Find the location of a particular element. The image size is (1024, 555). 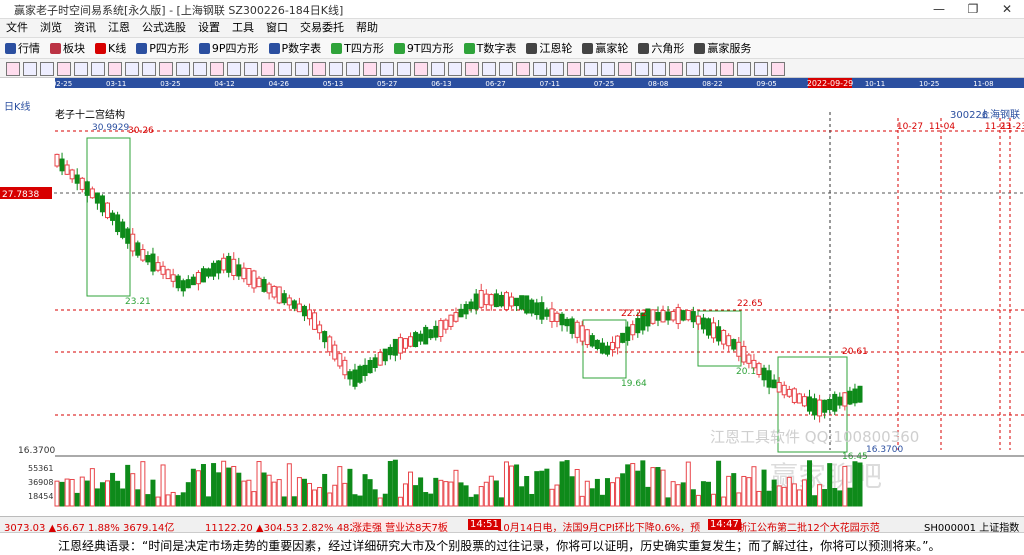

menu-item: 帮助 is located at coordinates (367, 28).